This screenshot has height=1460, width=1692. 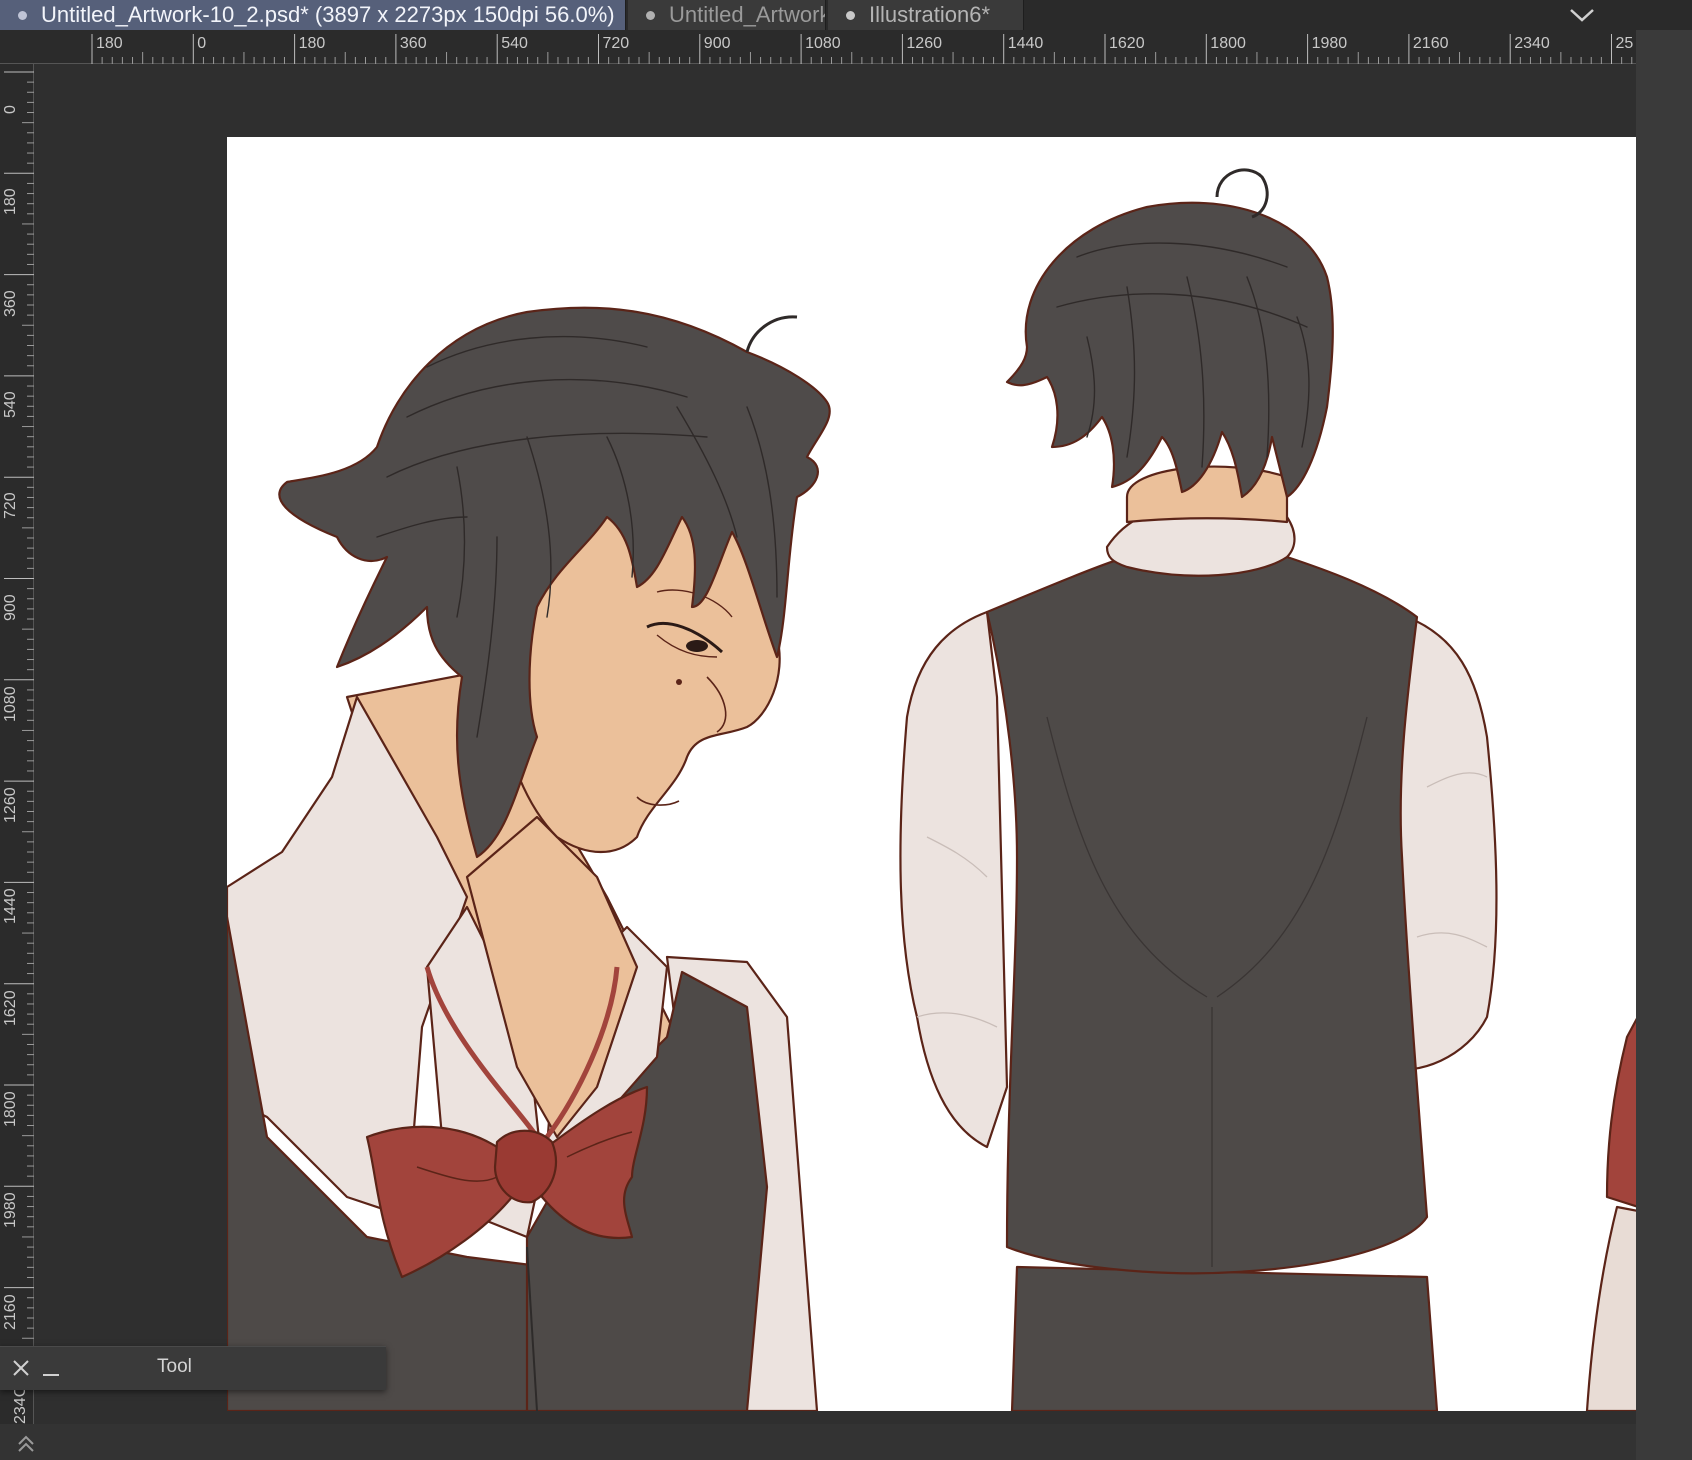 I want to click on tab-label: Untitled_Artwork, so click(x=747, y=14).